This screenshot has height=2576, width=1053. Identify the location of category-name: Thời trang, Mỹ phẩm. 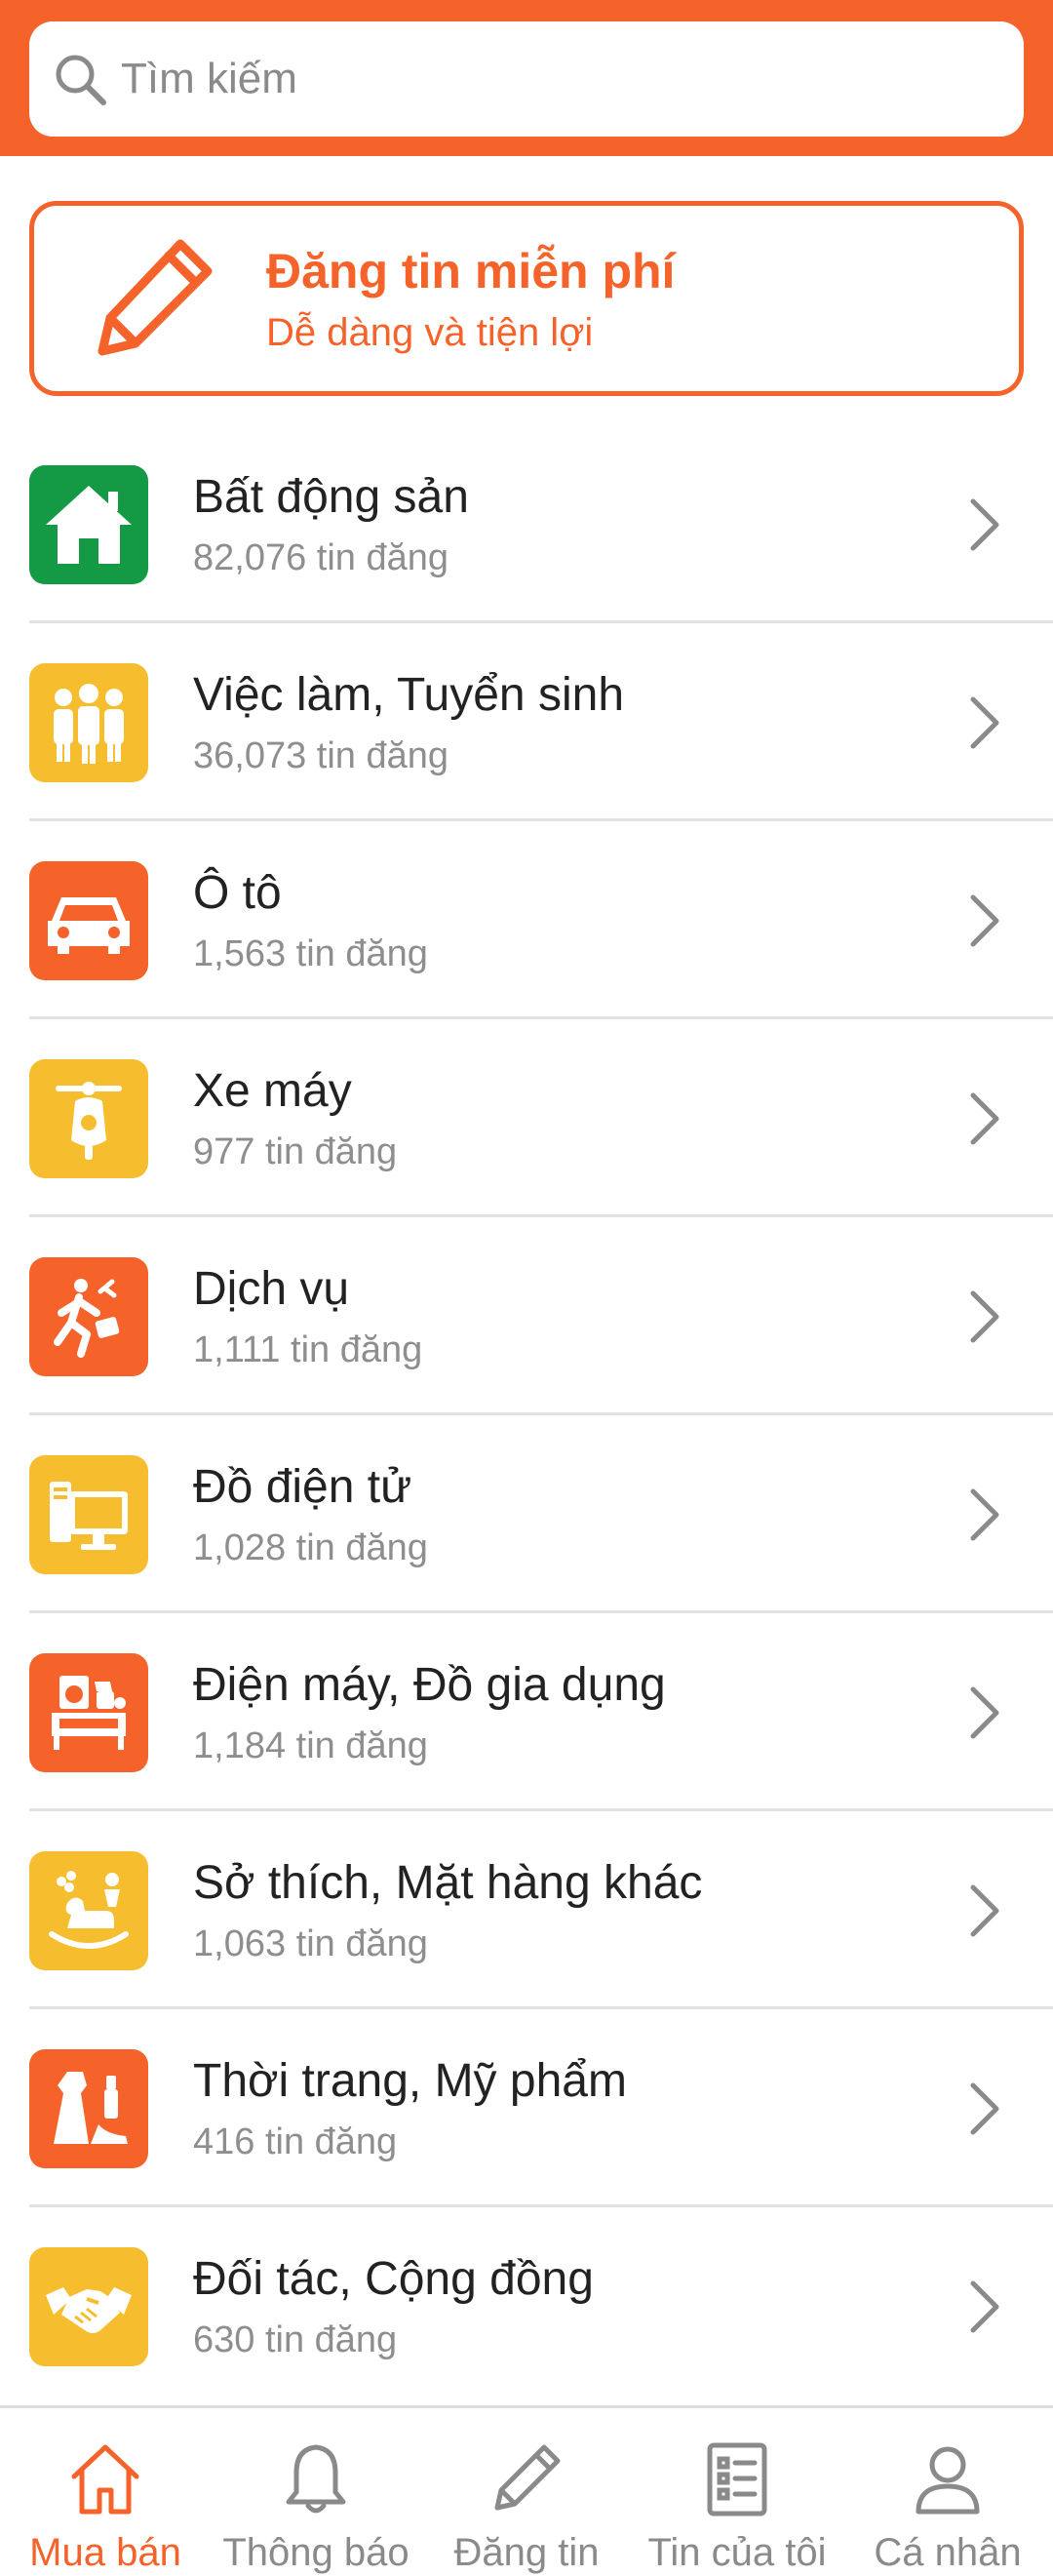
(410, 2080).